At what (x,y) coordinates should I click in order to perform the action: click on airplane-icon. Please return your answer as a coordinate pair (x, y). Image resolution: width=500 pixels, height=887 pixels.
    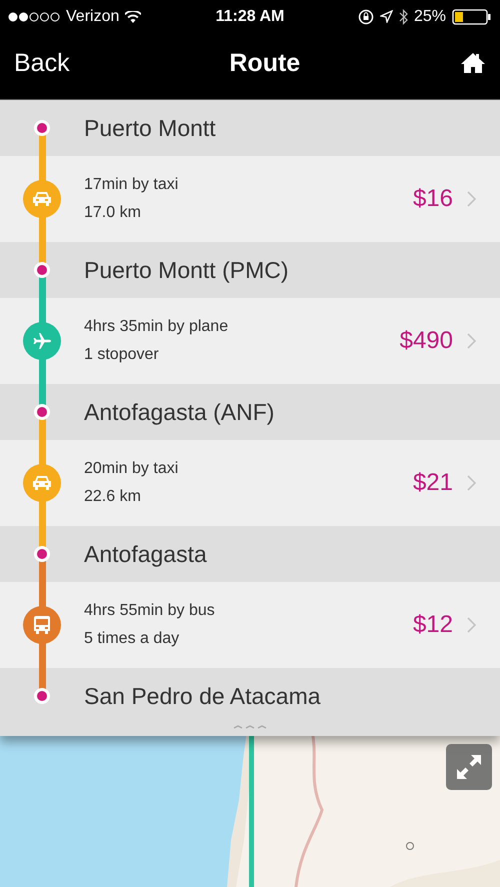
    Looking at the image, I should click on (42, 341).